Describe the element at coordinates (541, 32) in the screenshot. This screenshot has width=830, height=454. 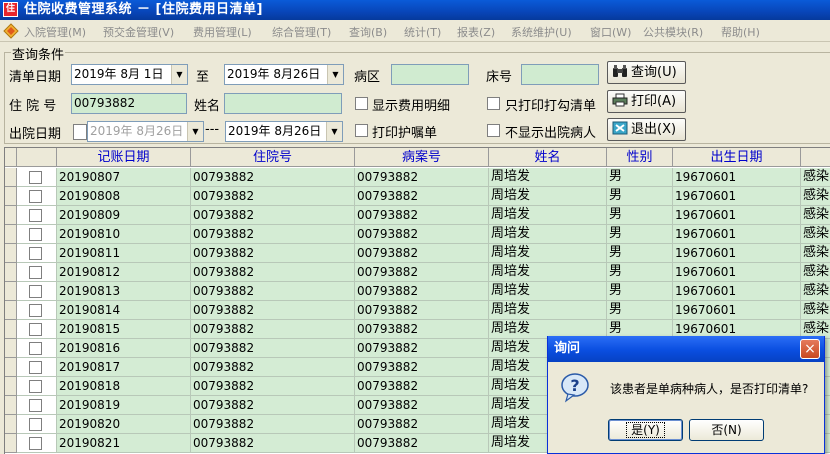
I see `menu-system: 系统维护(U)` at that location.